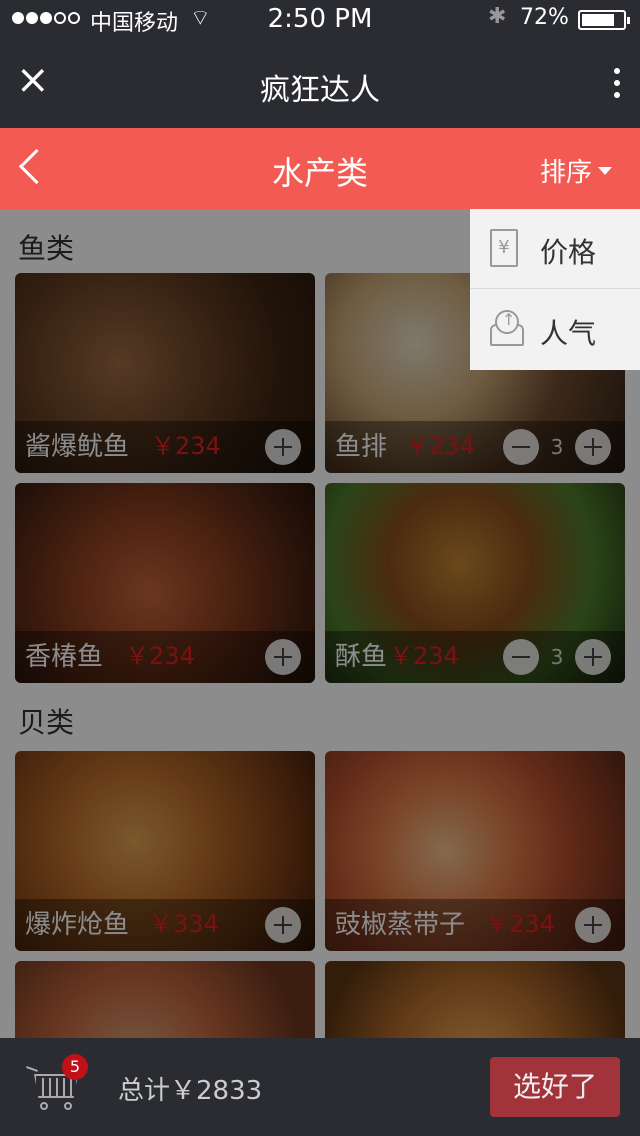 Image resolution: width=640 pixels, height=1136 pixels. What do you see at coordinates (555, 1087) in the screenshot?
I see `confirm-selection-button: 选好了` at bounding box center [555, 1087].